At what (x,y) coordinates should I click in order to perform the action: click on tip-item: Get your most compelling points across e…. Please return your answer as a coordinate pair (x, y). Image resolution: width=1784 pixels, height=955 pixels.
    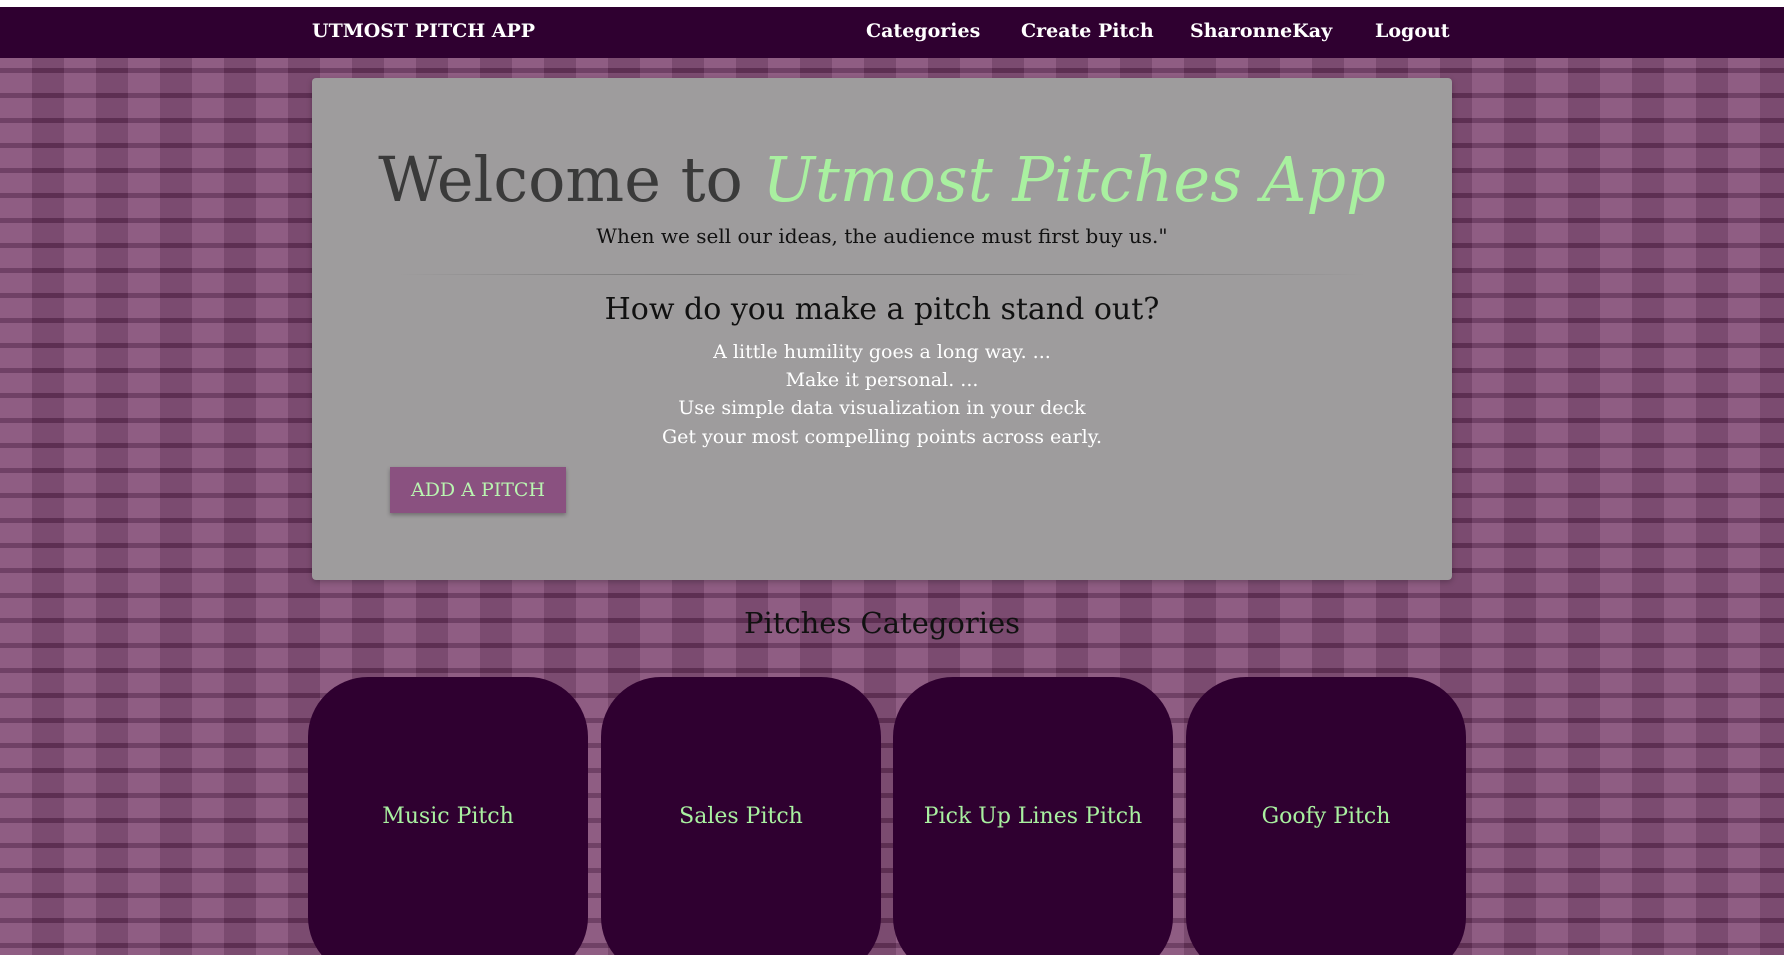
    Looking at the image, I should click on (882, 437).